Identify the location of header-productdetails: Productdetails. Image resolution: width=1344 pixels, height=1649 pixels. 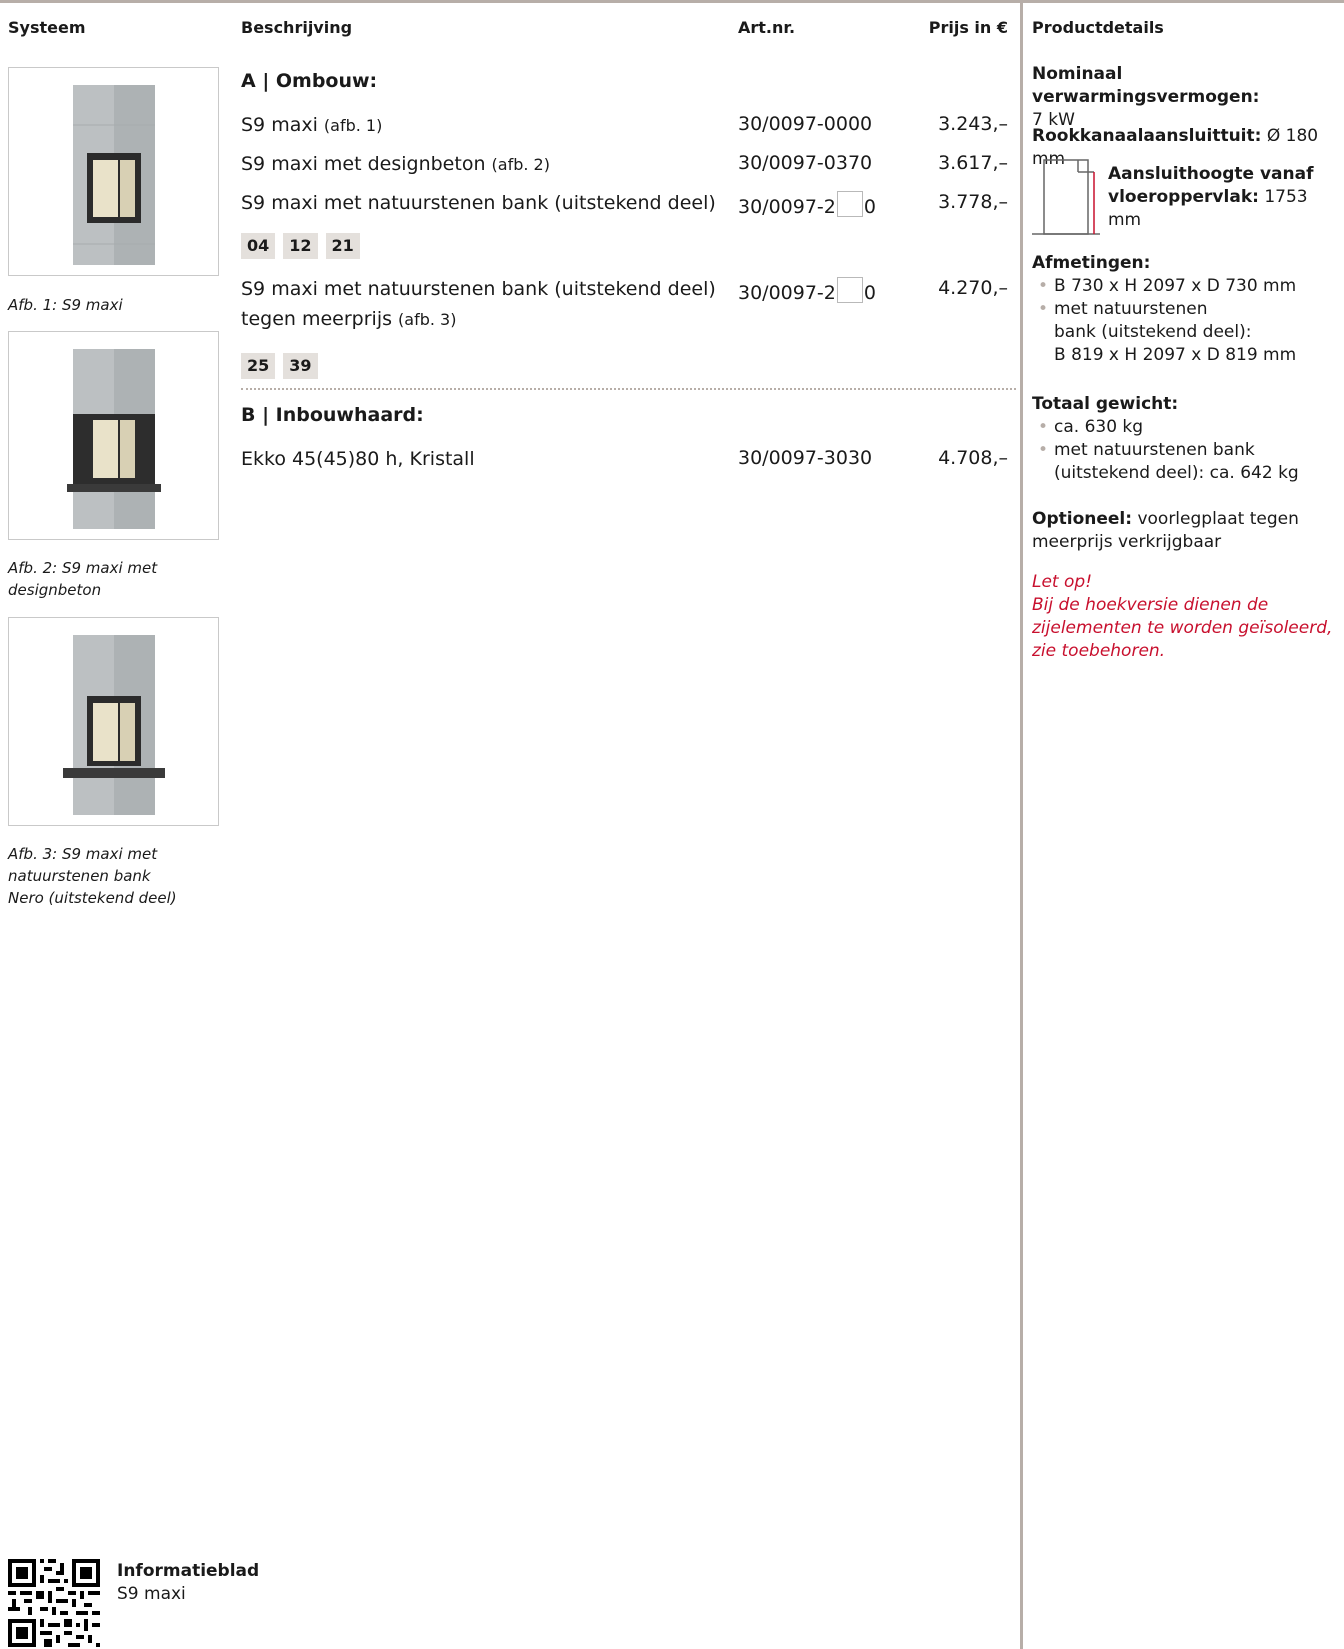
(1098, 27).